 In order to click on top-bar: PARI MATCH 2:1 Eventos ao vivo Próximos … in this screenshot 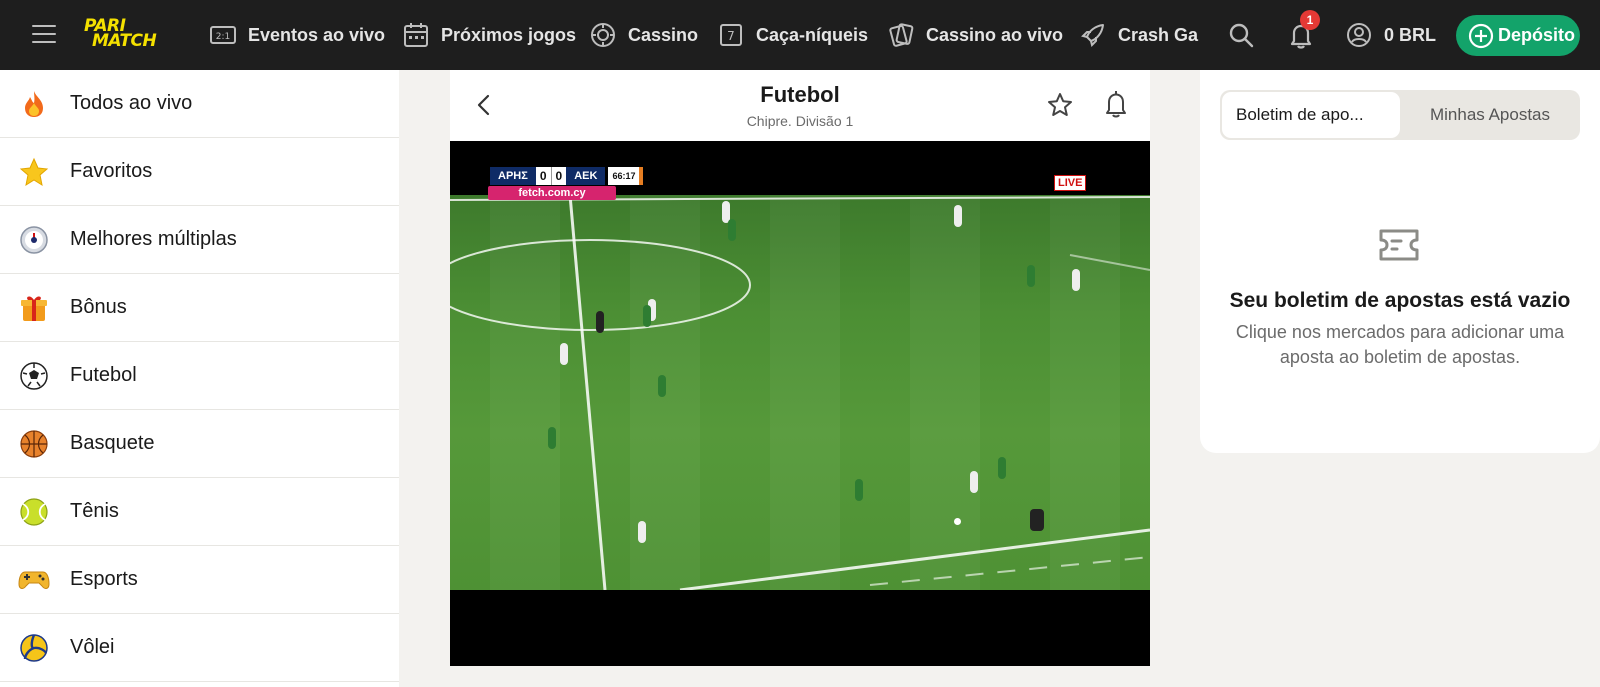, I will do `click(800, 35)`.